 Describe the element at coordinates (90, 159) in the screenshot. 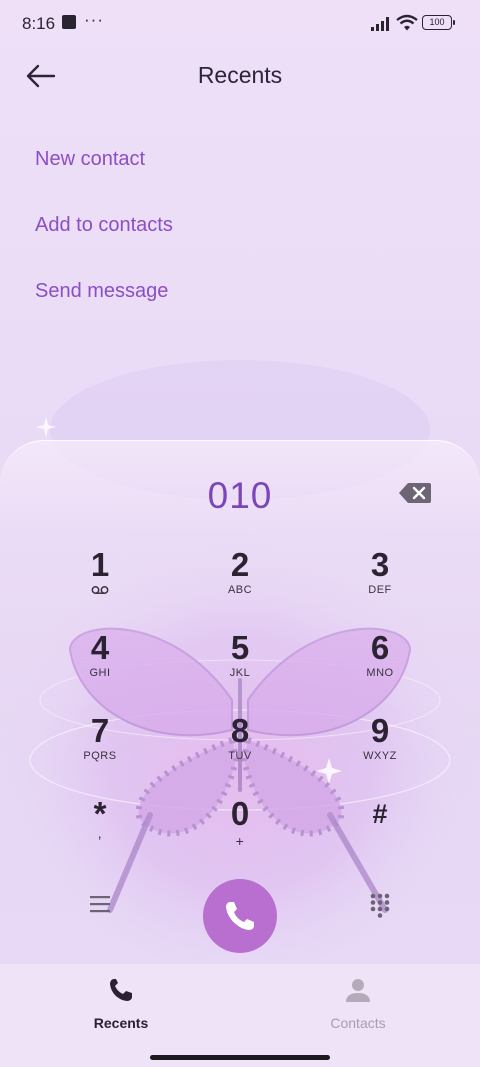

I see `new-contact-link: New contact` at that location.